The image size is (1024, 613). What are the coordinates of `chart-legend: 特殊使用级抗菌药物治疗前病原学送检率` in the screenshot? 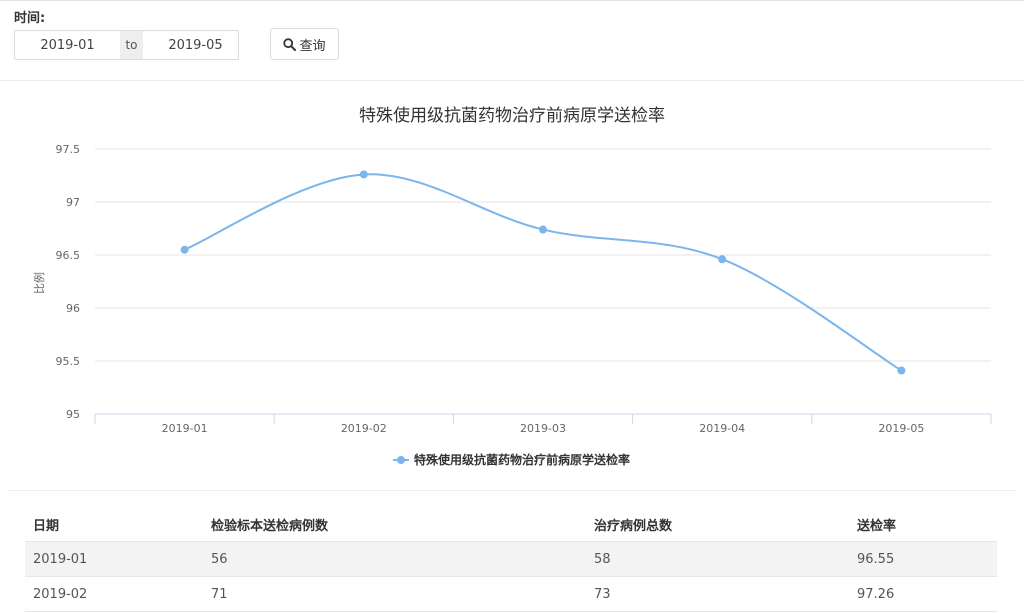 It's located at (511, 459).